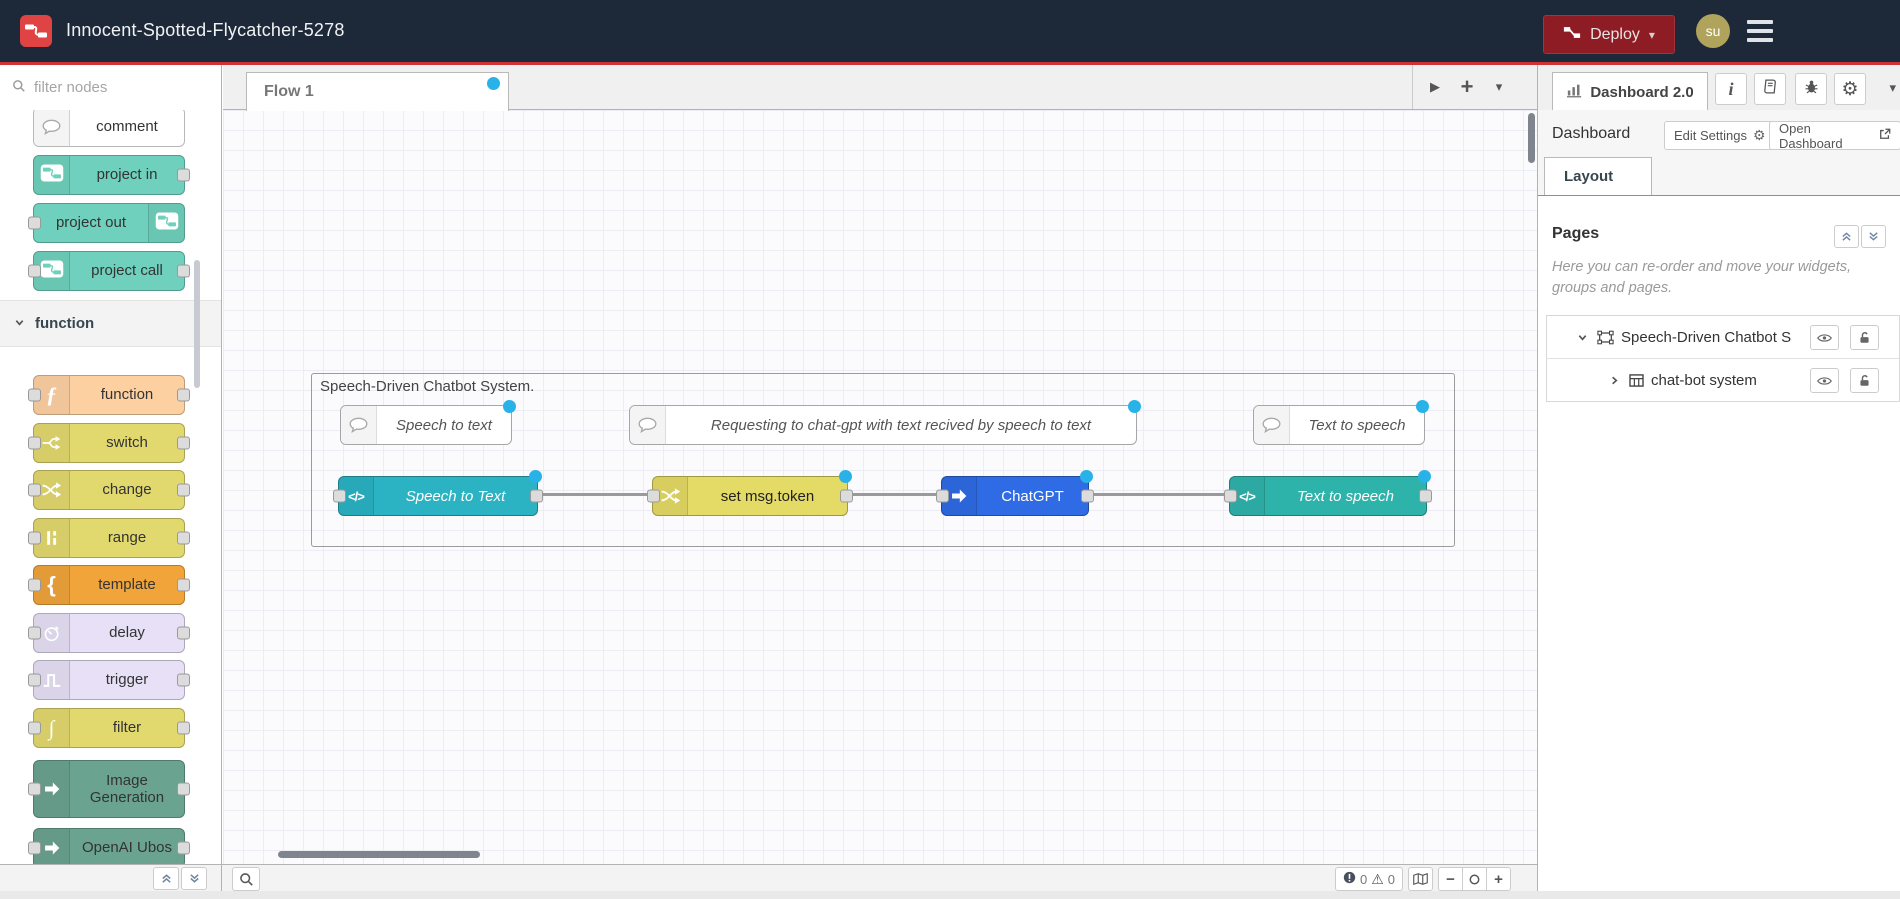  I want to click on palette-node-switch: switch, so click(109, 443).